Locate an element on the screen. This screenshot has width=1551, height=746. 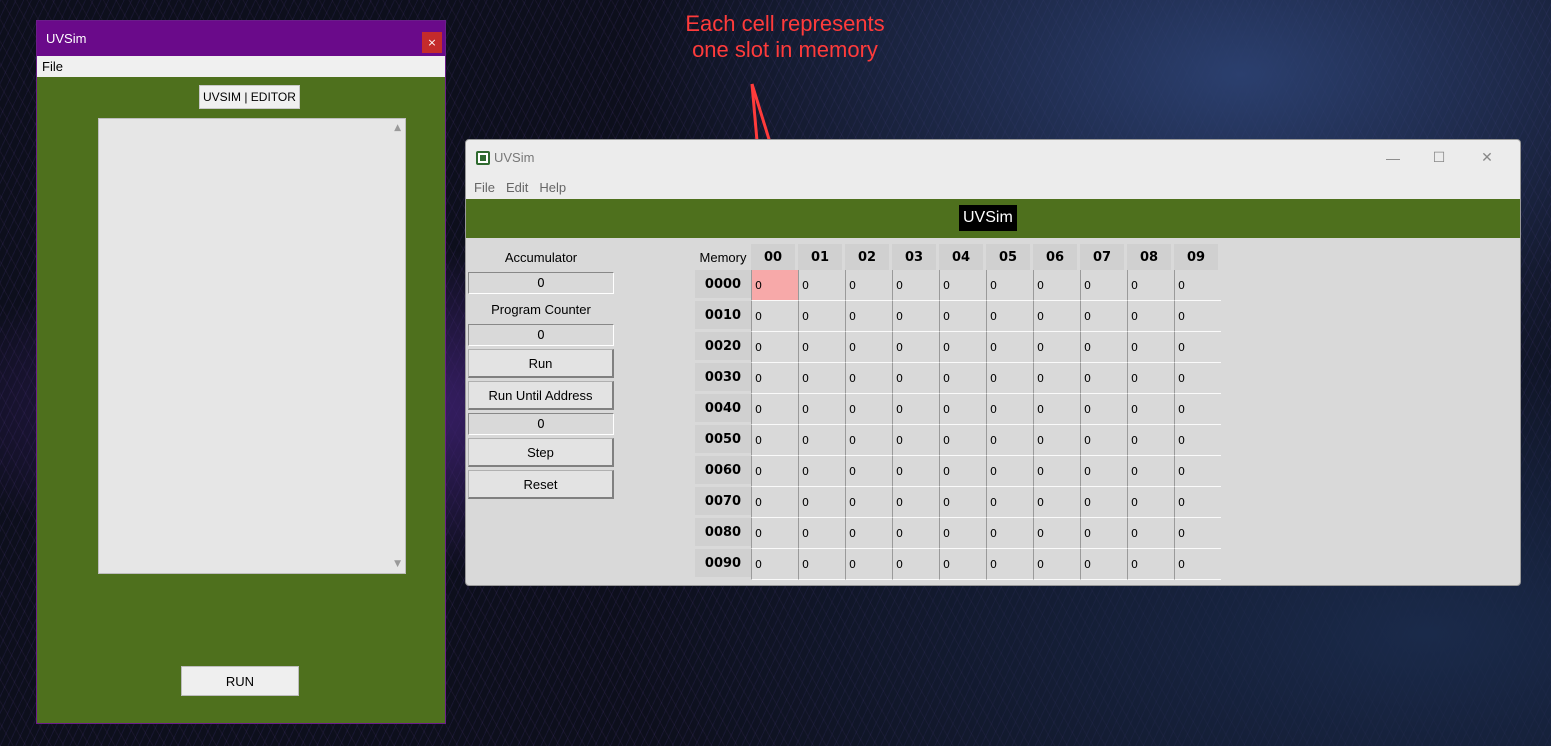
editor-textarea: ▲ ▼ is located at coordinates (252, 346).